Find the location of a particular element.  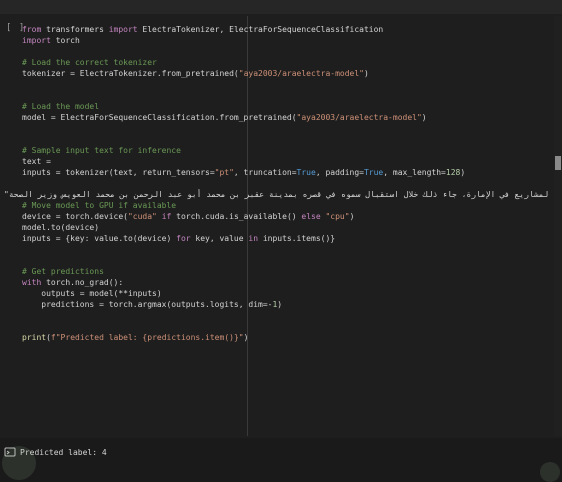

code-token: , padding= is located at coordinates (339, 172).